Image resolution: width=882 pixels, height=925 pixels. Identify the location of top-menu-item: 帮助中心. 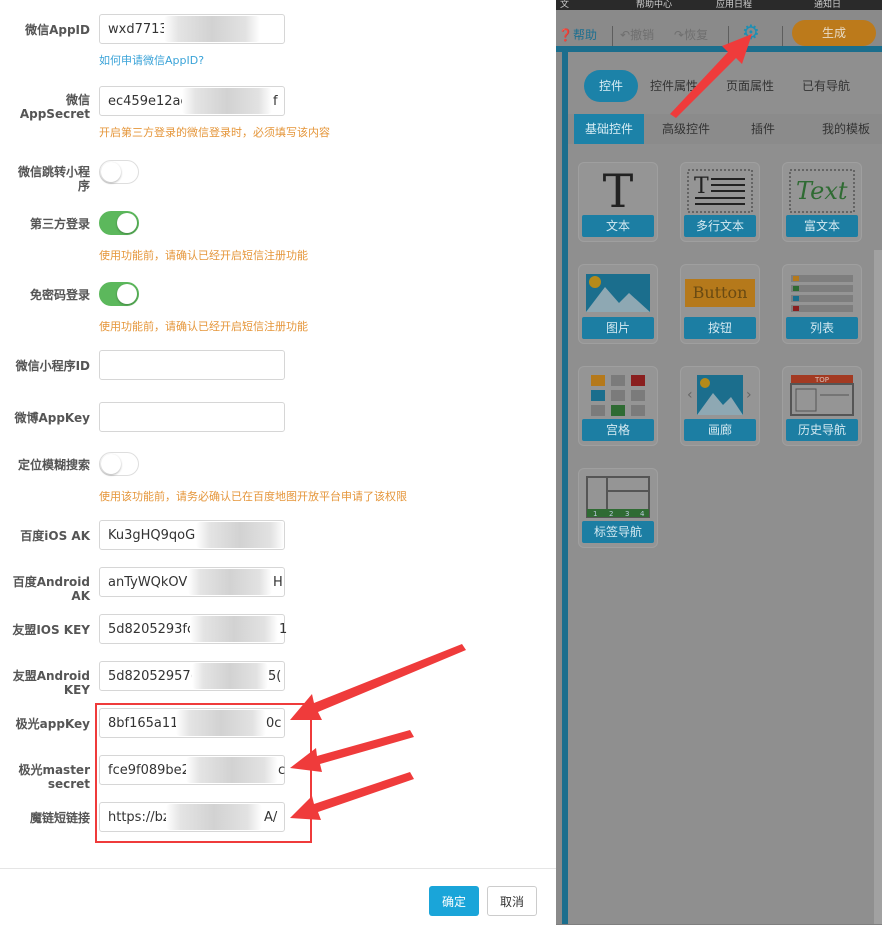
(654, 5).